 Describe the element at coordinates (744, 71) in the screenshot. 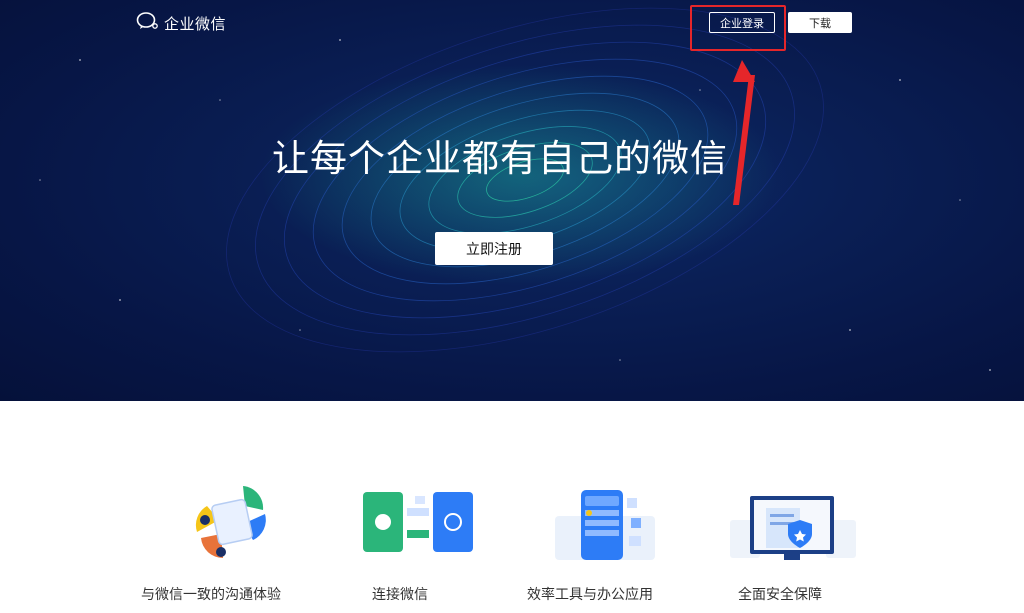

I see `annotation-arrow-head` at that location.